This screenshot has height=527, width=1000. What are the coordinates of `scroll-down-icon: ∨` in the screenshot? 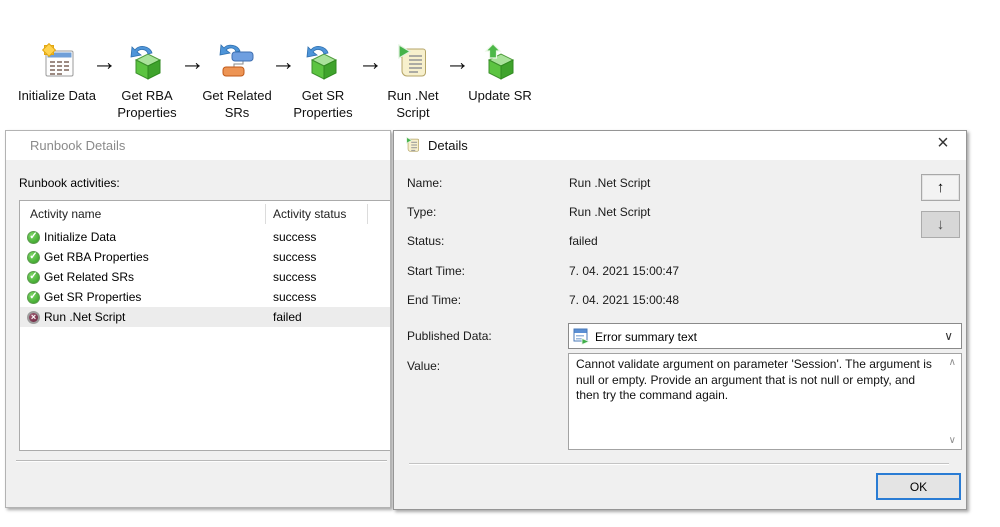 It's located at (952, 440).